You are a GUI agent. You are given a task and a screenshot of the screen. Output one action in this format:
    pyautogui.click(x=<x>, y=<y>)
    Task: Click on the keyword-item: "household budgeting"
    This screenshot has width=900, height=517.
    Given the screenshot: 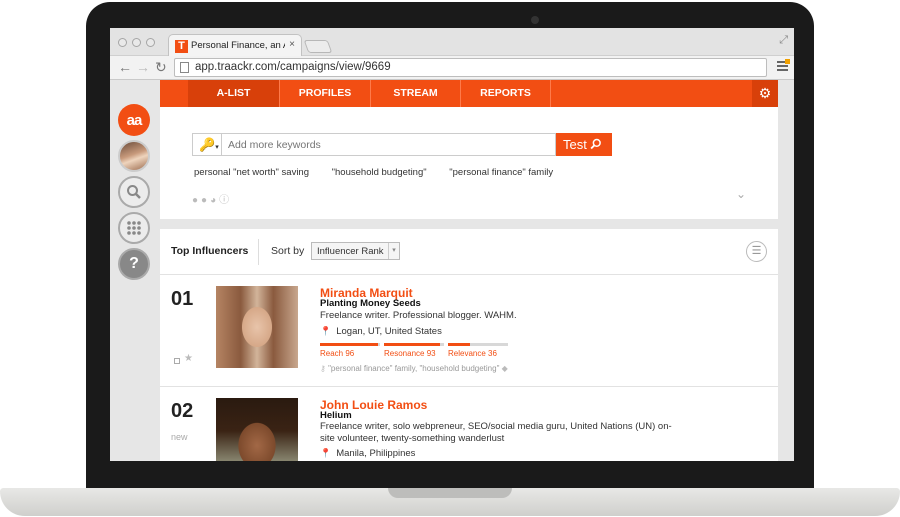 What is the action you would take?
    pyautogui.click(x=379, y=172)
    